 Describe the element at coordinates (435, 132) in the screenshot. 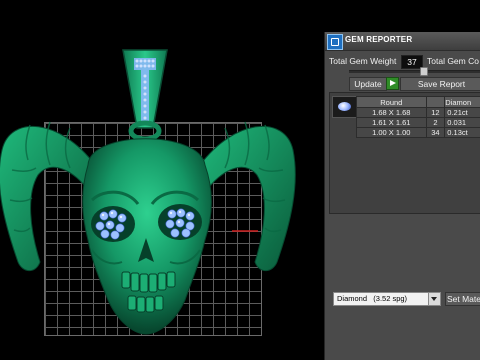

I see `row-count: 34` at that location.